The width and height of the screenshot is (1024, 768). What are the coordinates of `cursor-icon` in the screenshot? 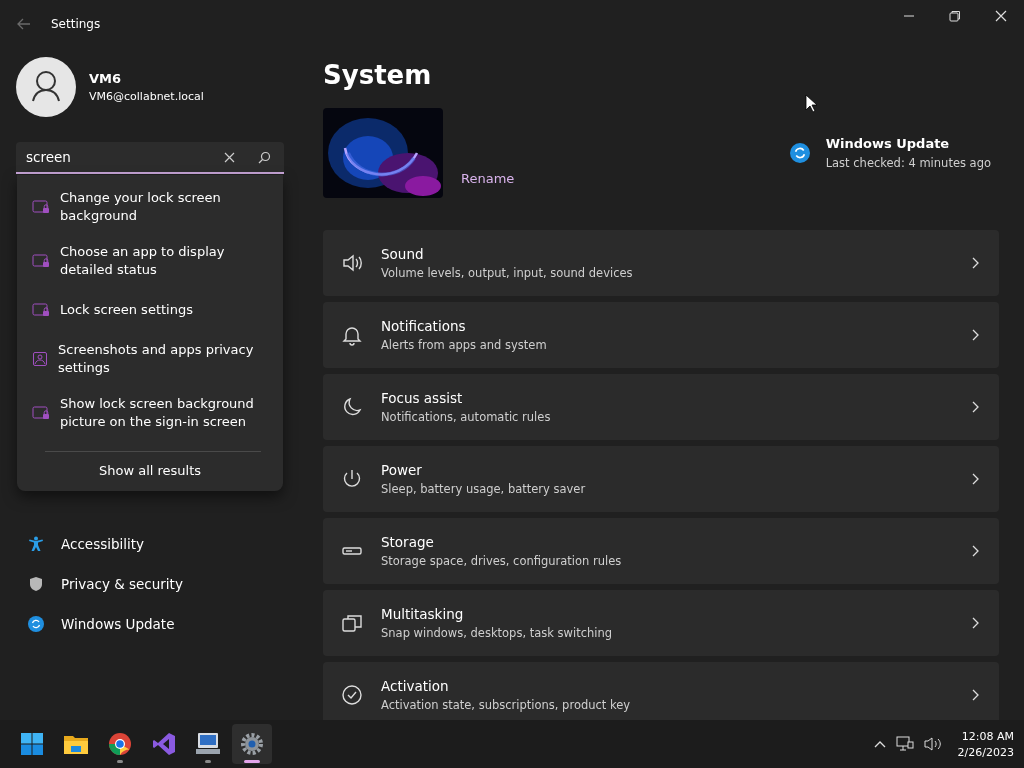 It's located at (811, 103).